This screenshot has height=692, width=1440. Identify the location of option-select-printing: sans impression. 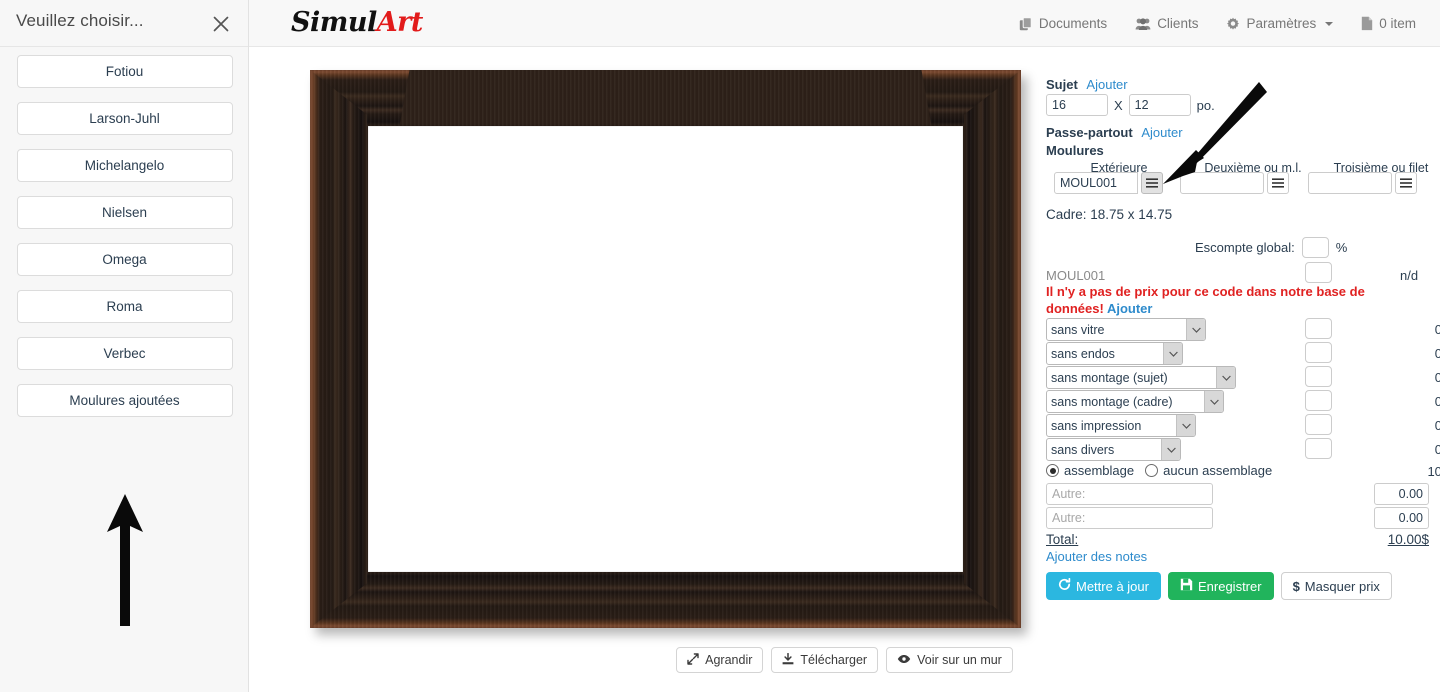
(1121, 425).